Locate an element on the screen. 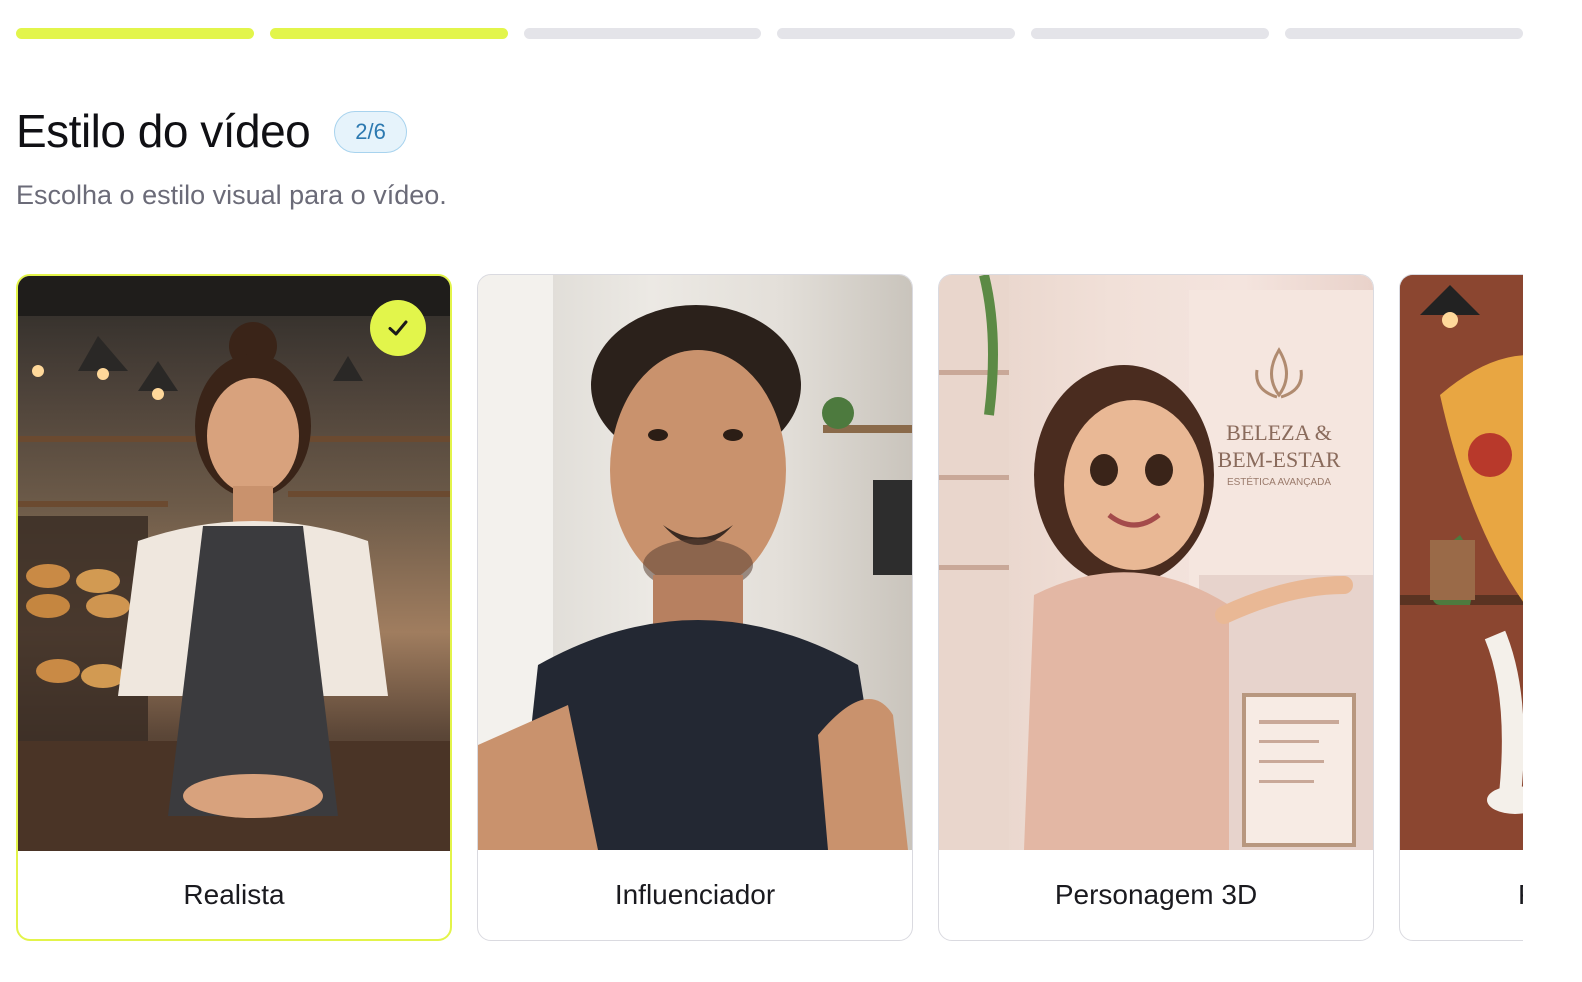 Image resolution: width=1582 pixels, height=982 pixels. sign-line-2: BEM-ESTAR is located at coordinates (1279, 459).